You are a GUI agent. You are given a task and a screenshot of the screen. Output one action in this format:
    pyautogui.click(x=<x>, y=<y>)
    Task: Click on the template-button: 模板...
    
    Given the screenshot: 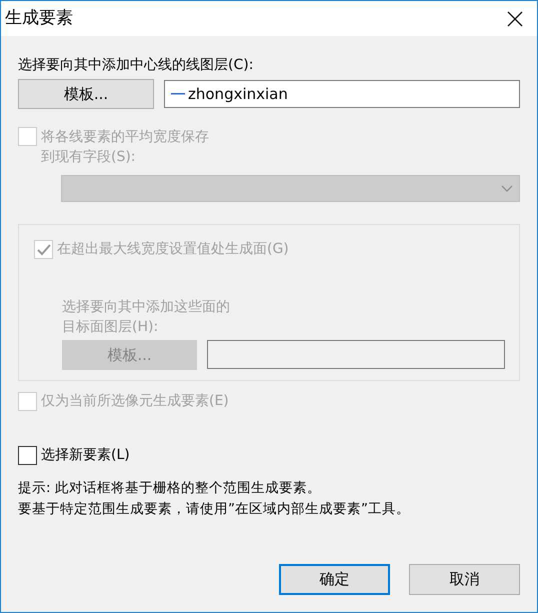 What is the action you would take?
    pyautogui.click(x=86, y=94)
    